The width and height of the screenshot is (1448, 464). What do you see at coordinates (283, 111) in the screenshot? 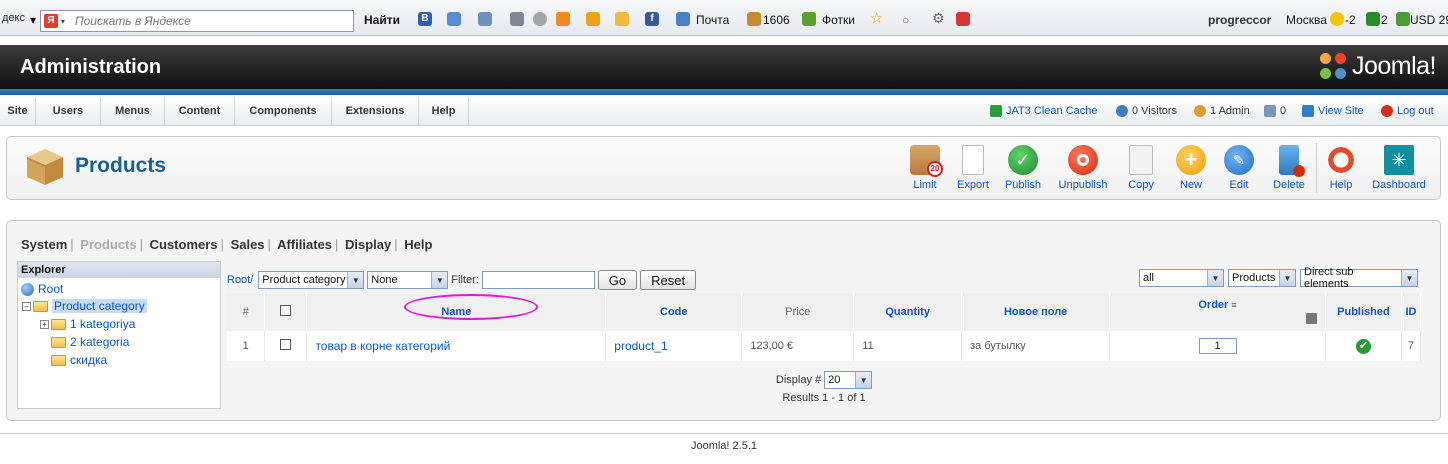
I see `menu-components: Components` at bounding box center [283, 111].